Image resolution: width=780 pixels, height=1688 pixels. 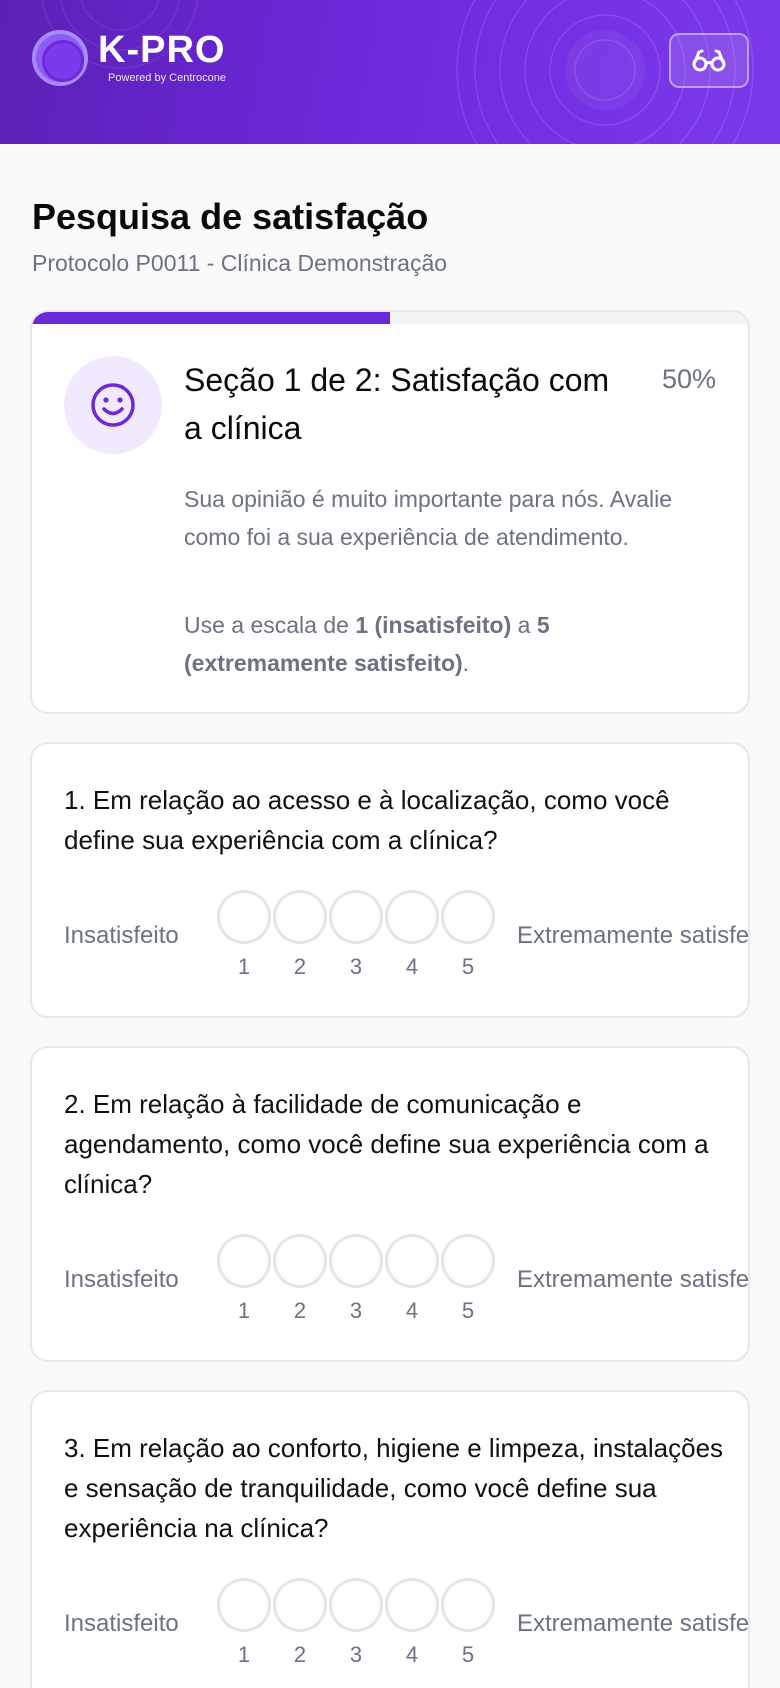 What do you see at coordinates (240, 263) in the screenshot?
I see `page-subtitle: Protocolo P0011 - Clínica Demonstração` at bounding box center [240, 263].